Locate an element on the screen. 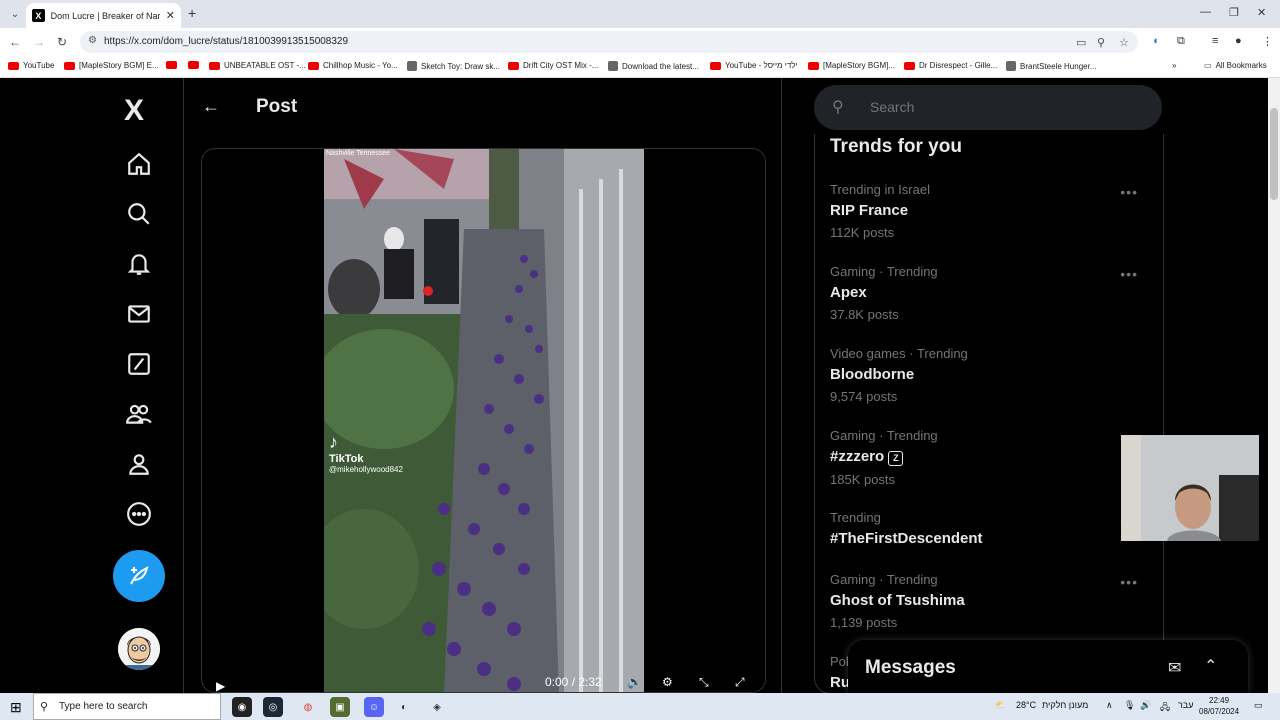 Image resolution: width=1280 pixels, height=720 pixels. app-icon: ◉ is located at coordinates (242, 707).